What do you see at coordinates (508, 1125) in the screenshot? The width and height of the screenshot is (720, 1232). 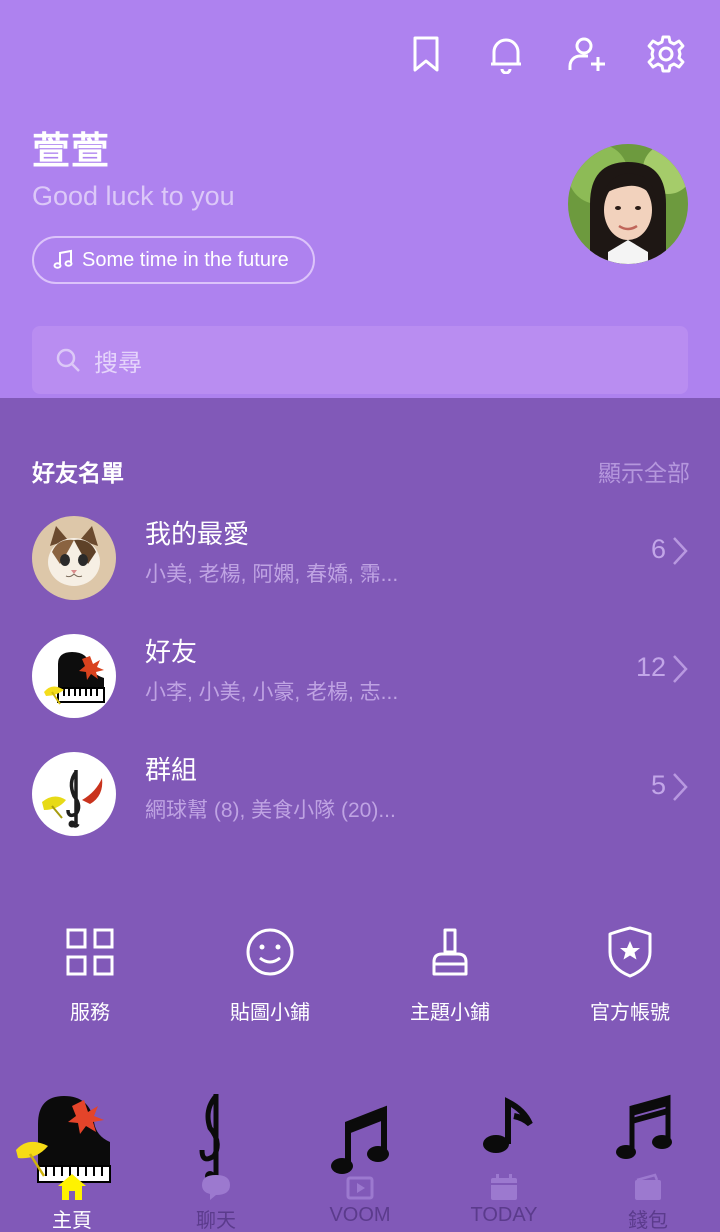 I see `eighth-note-icon` at bounding box center [508, 1125].